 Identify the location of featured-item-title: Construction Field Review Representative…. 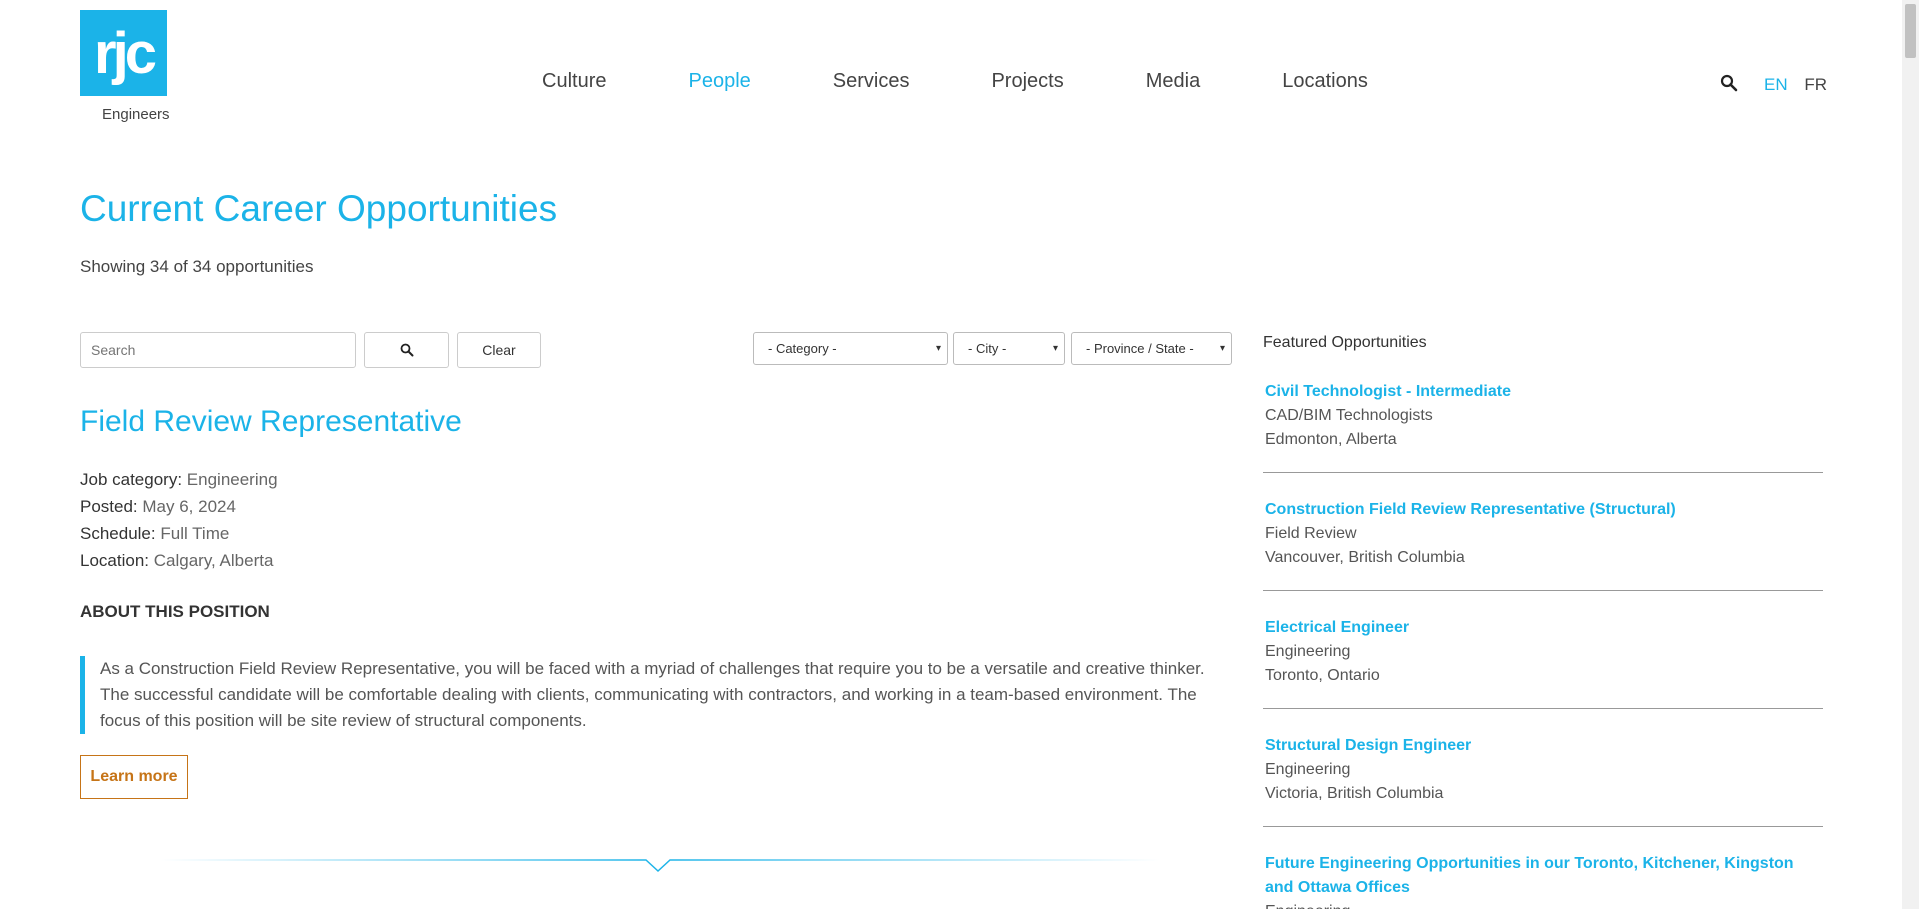
(1544, 510).